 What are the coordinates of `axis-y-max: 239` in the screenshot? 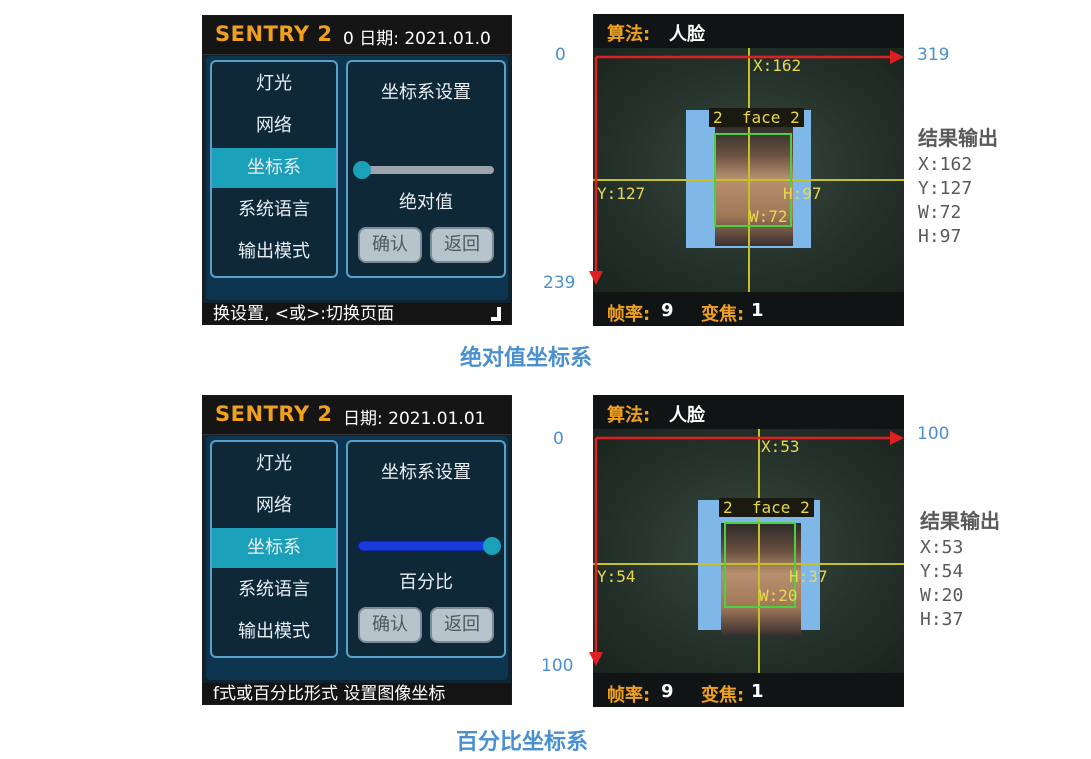 It's located at (559, 283).